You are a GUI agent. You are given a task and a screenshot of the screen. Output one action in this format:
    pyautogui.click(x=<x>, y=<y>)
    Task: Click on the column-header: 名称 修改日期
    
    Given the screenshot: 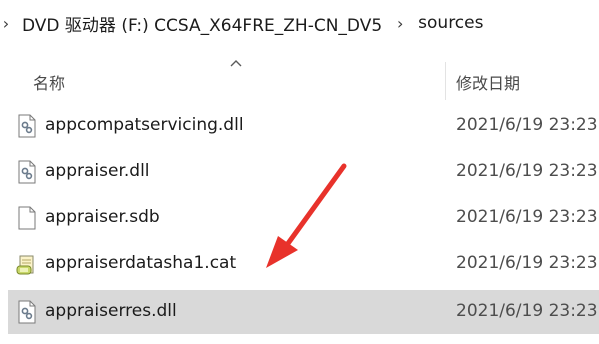 What is the action you would take?
    pyautogui.click(x=299, y=81)
    